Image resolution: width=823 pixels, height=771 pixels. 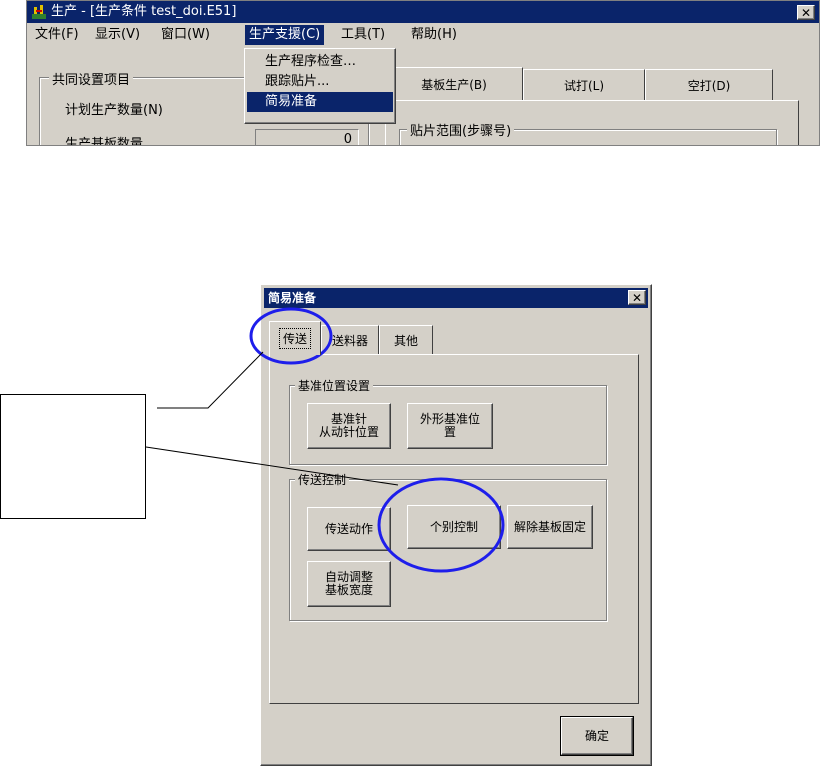 I want to click on highlight-circle-individual-control, so click(x=441, y=525).